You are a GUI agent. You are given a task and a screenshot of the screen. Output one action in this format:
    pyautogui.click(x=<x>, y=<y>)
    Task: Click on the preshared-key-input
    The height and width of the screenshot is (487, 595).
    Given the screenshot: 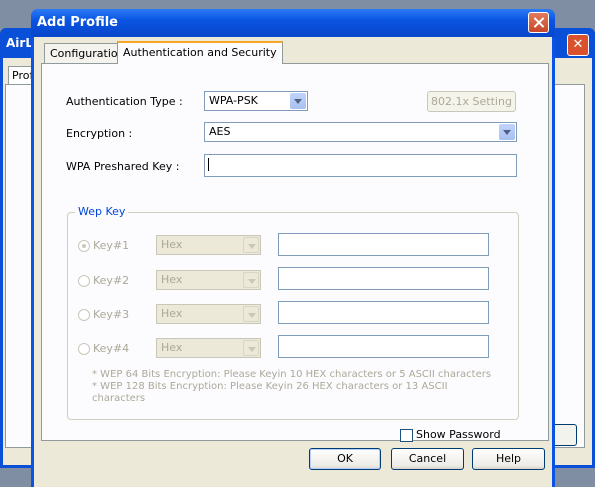 What is the action you would take?
    pyautogui.click(x=360, y=165)
    